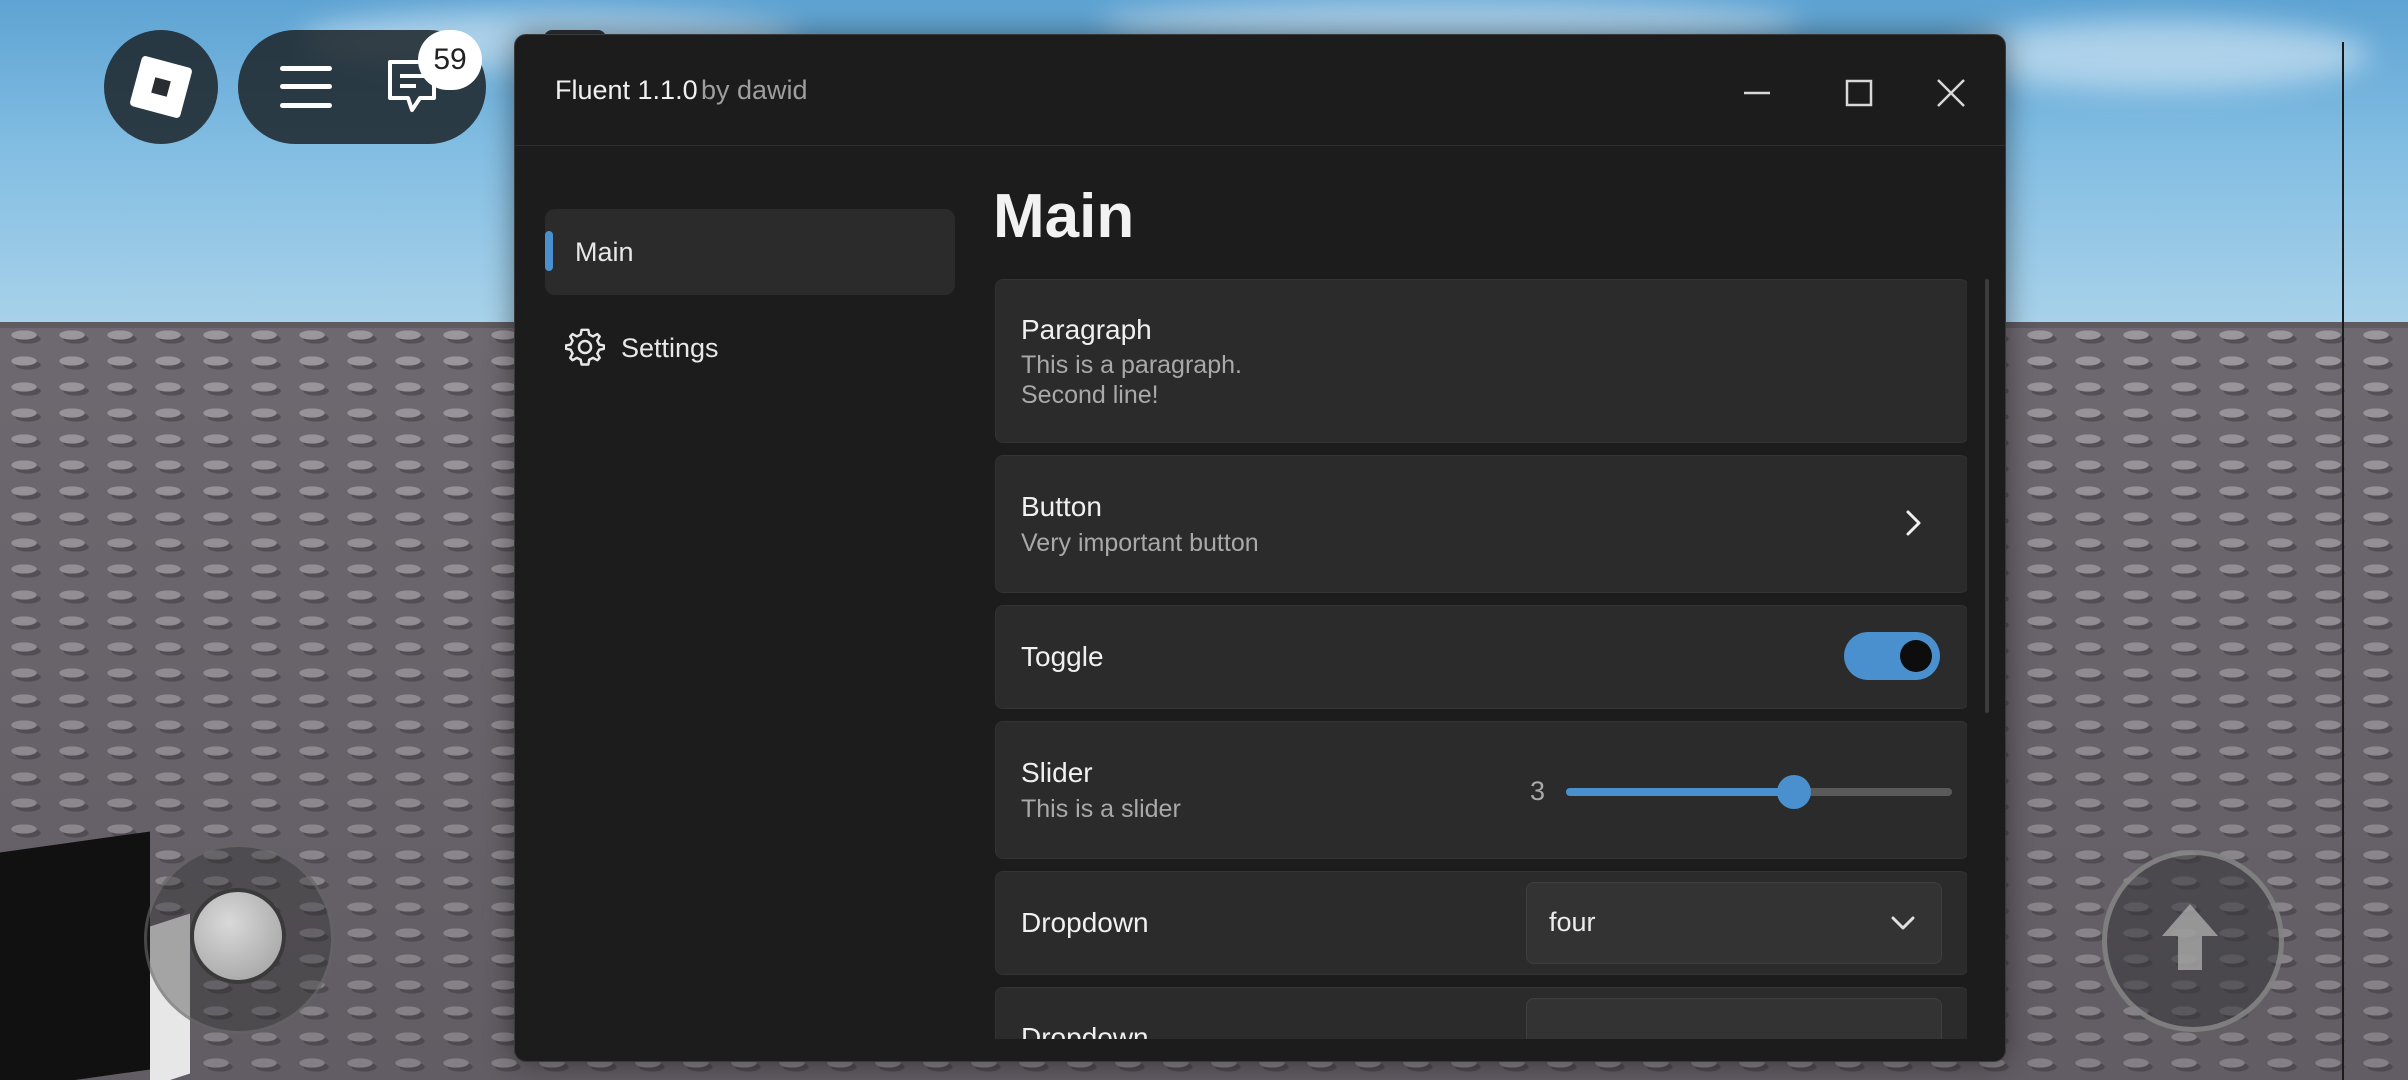 The width and height of the screenshot is (2408, 1080). What do you see at coordinates (1572, 922) in the screenshot?
I see `dropdown-selected-value: four` at bounding box center [1572, 922].